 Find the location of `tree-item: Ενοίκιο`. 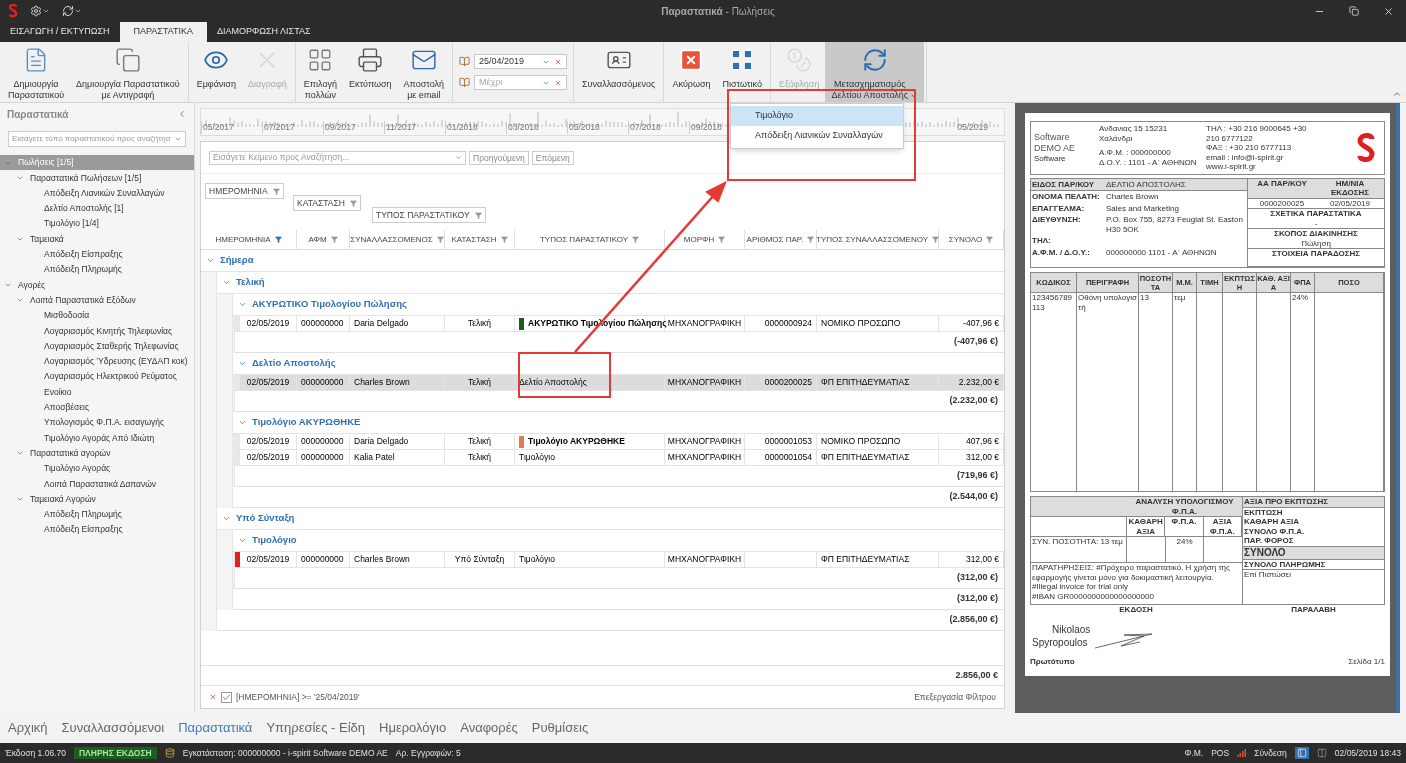

tree-item: Ενοίκιο is located at coordinates (97, 392).